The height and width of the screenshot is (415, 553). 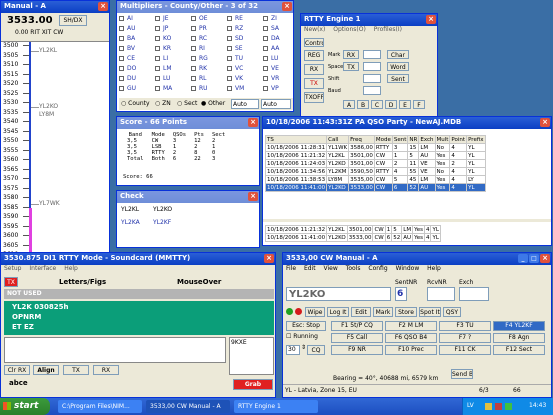 What do you see at coordinates (407, 220) in the screenshot?
I see `log-splitter` at bounding box center [407, 220].